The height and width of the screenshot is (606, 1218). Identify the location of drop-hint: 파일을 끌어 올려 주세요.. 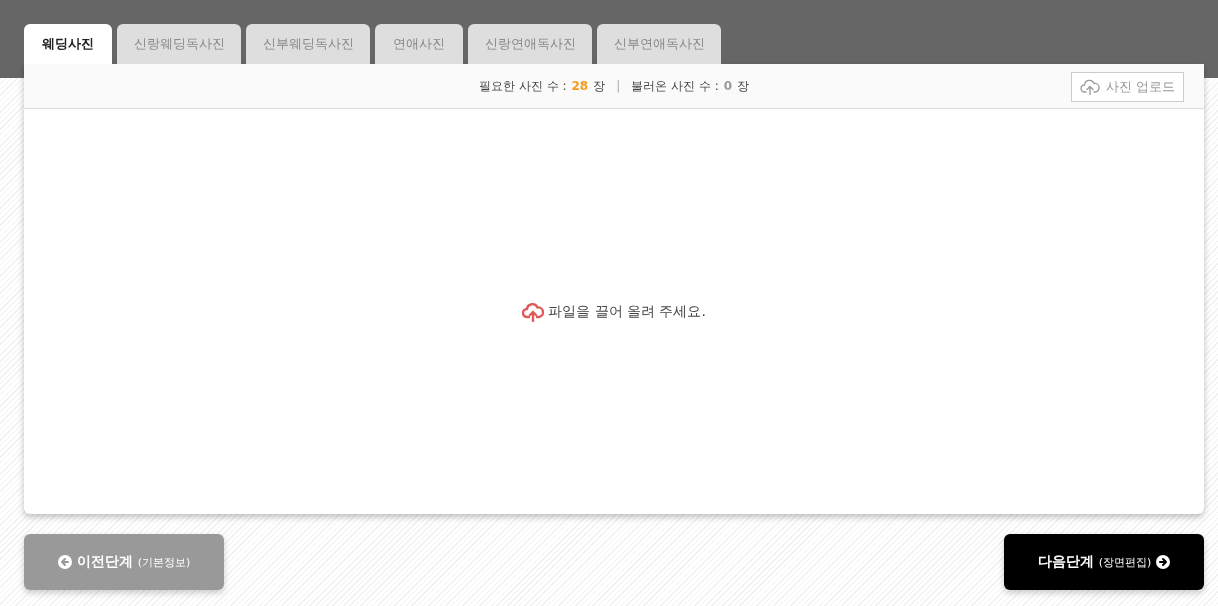
(627, 311).